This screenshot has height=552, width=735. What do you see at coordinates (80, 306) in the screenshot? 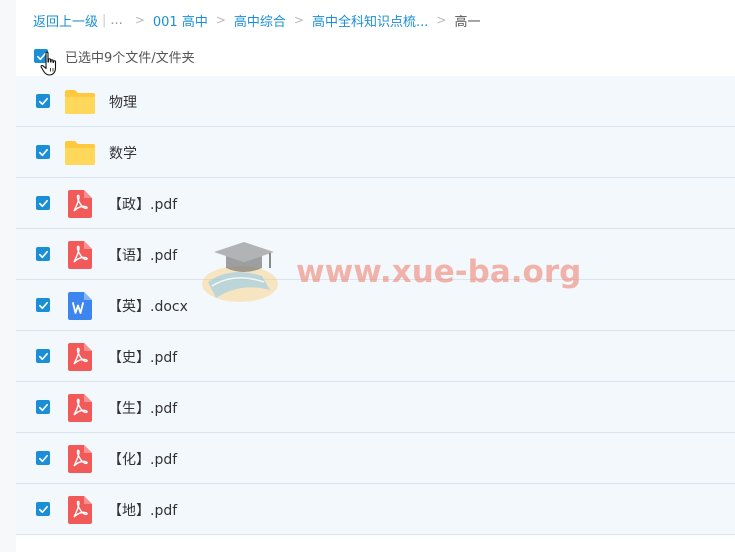
I see `word-file-icon` at bounding box center [80, 306].